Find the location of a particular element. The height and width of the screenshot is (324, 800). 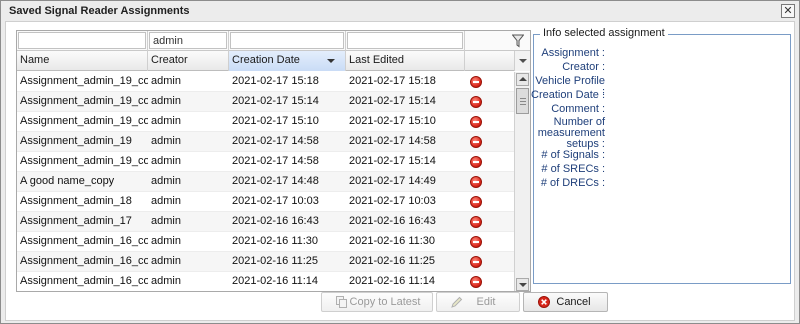

copy-to-latest-button: Copy to Latest is located at coordinates (377, 302).